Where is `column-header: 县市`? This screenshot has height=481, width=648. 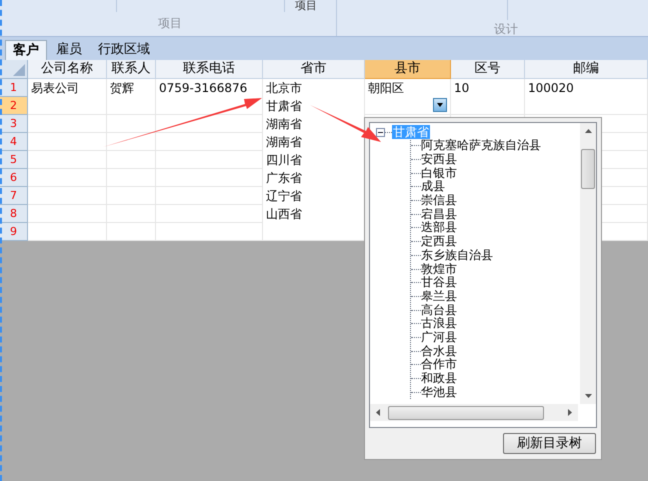 column-header: 县市 is located at coordinates (408, 69).